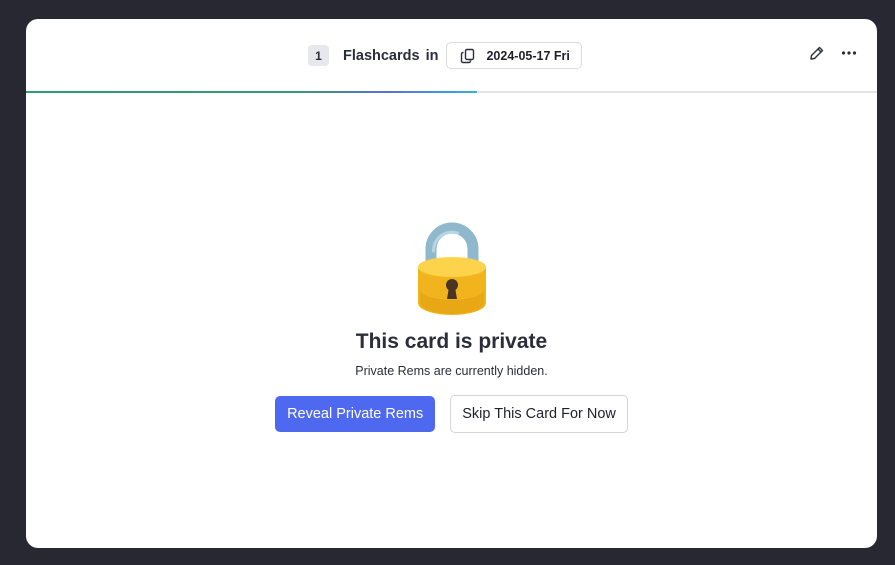 The width and height of the screenshot is (895, 565). What do you see at coordinates (528, 55) in the screenshot?
I see `document-link-label: 2024-05-17 Fri` at bounding box center [528, 55].